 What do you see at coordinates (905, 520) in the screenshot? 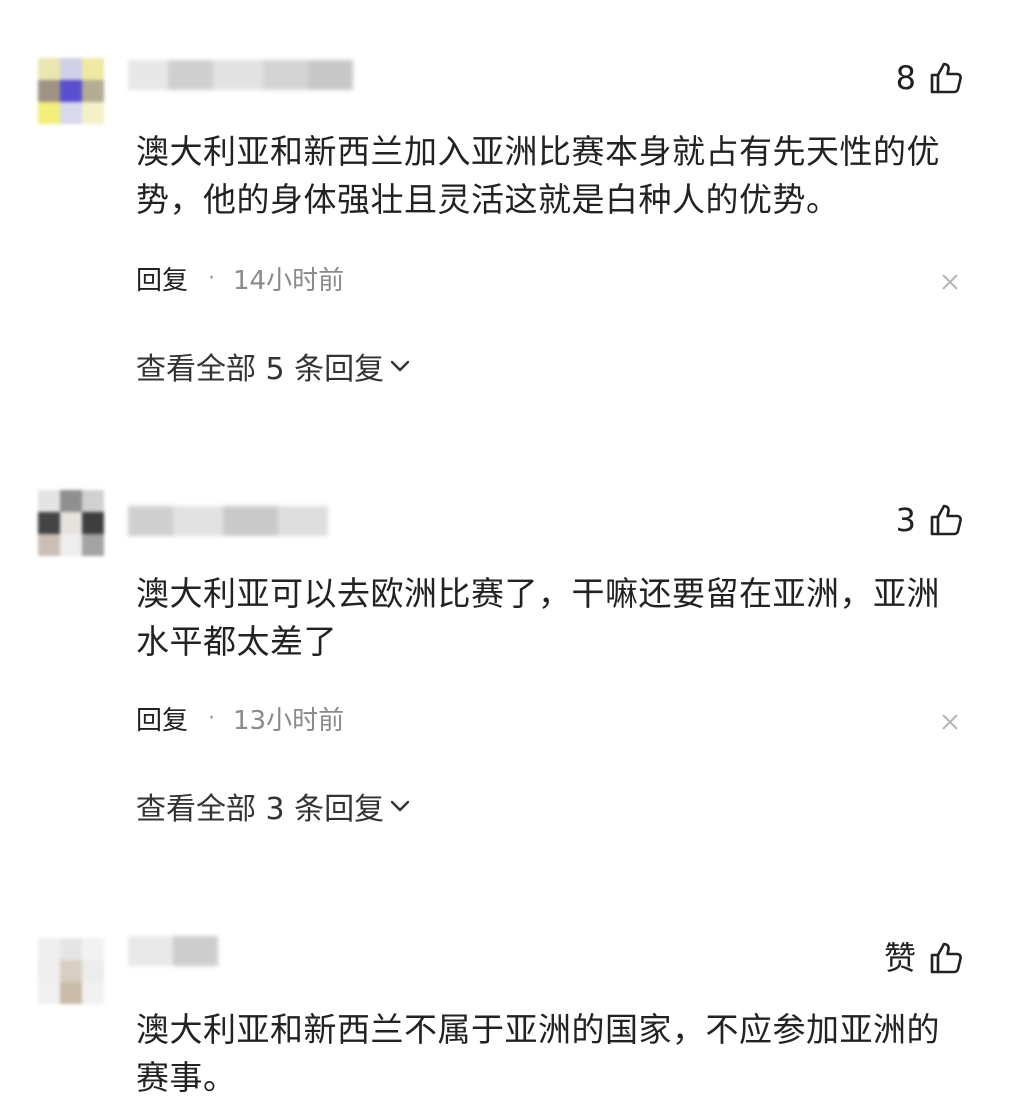
I see `like-count: 3` at bounding box center [905, 520].